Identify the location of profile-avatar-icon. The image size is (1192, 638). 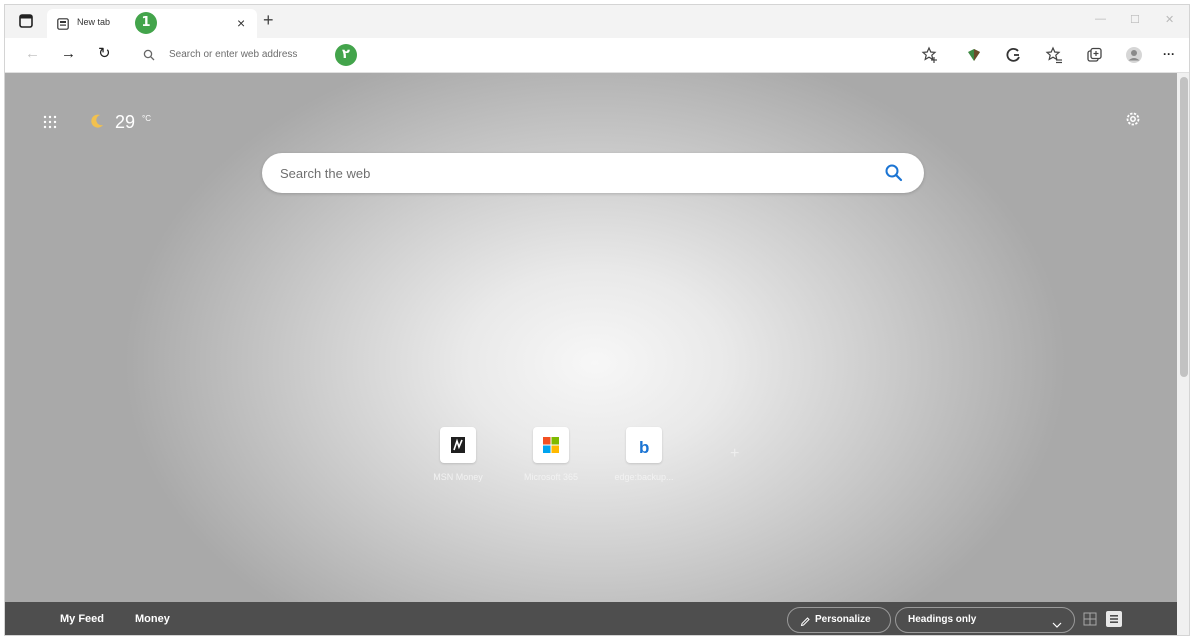
(1134, 55).